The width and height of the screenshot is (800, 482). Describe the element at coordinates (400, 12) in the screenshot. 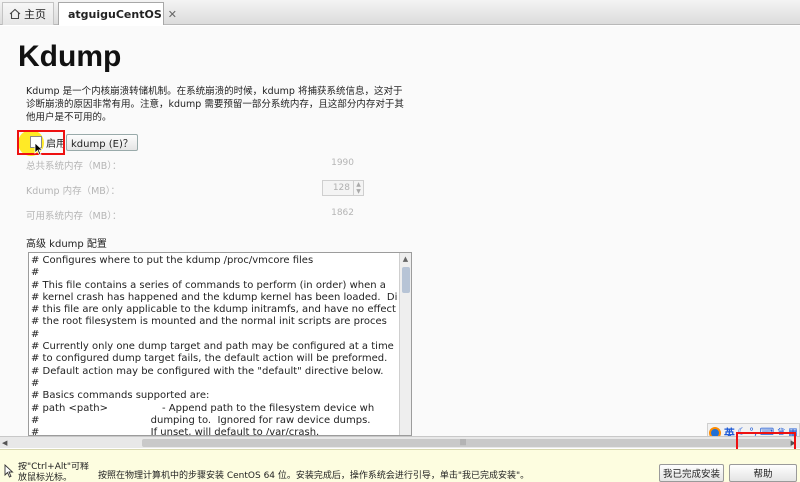

I see `tab-bar: 主页 atguiguCentOS ✕` at that location.